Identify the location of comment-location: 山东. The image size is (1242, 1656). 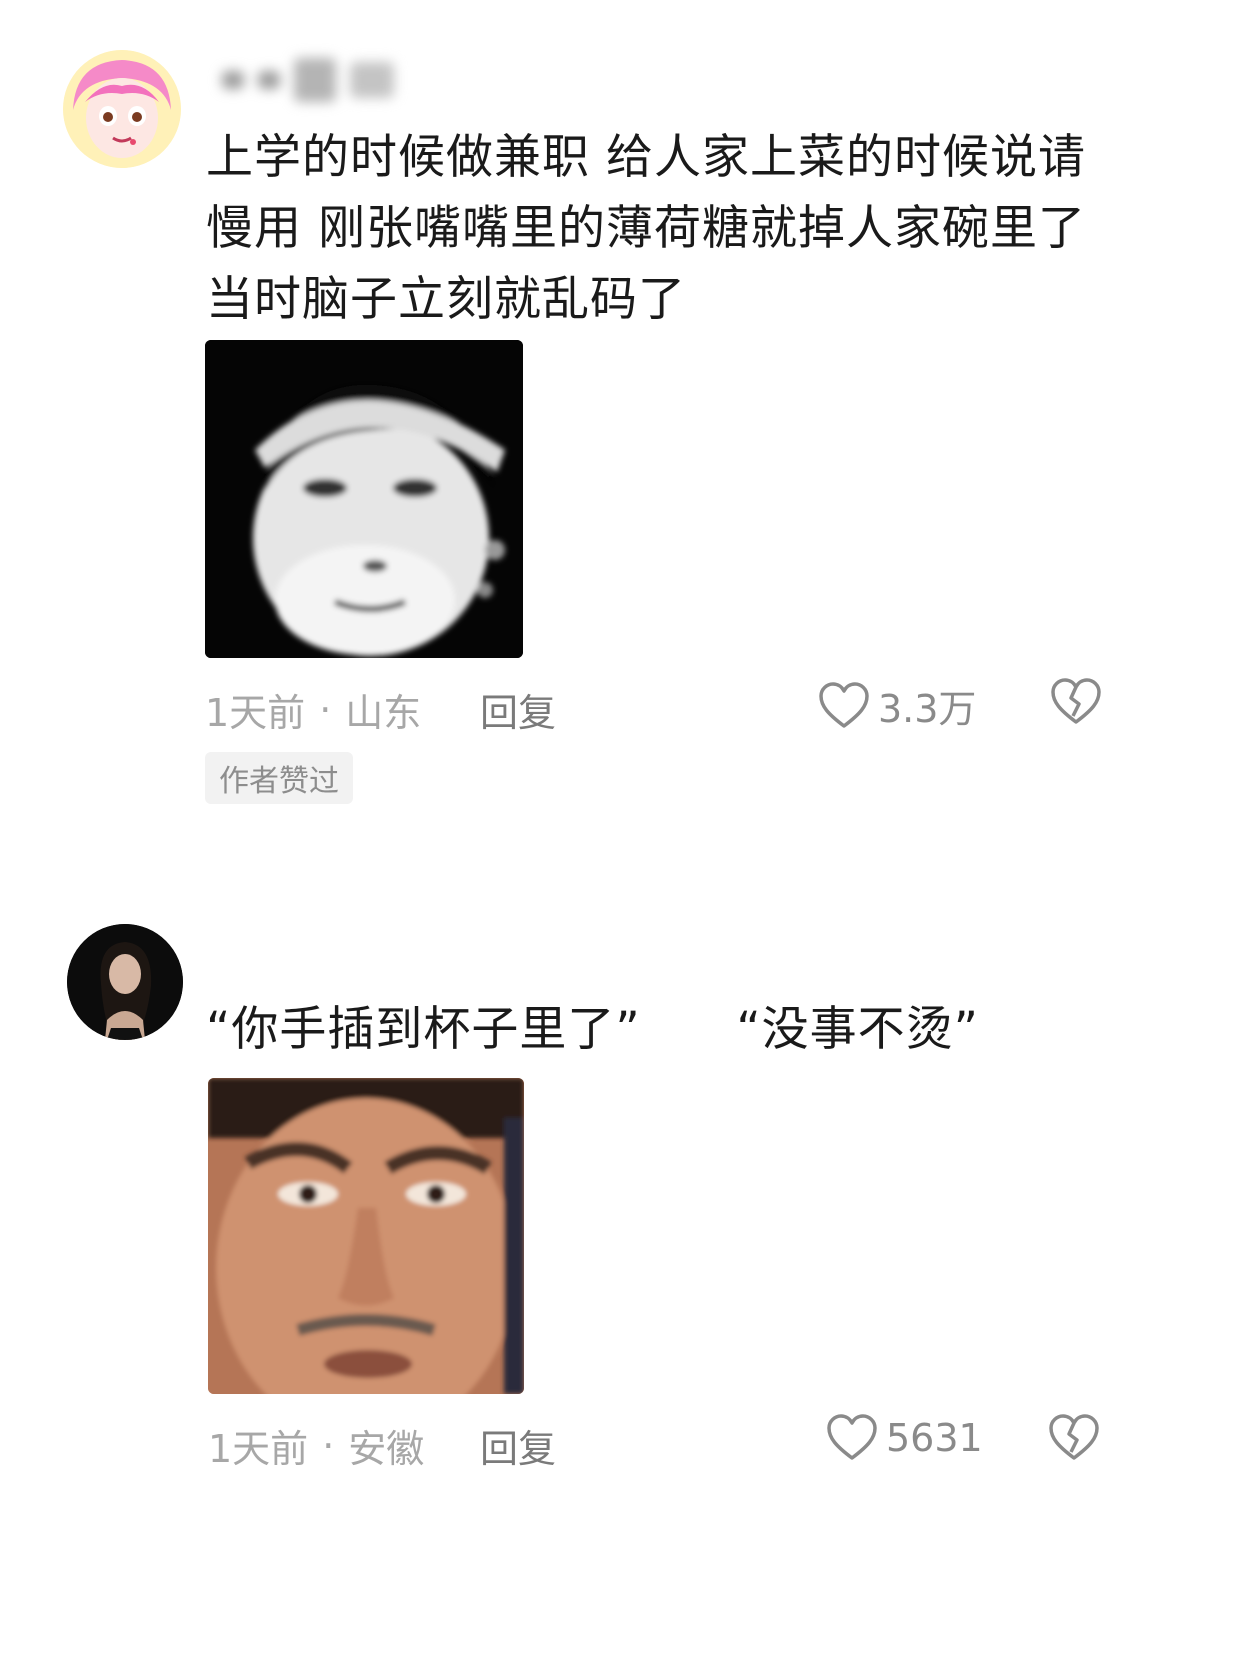
(383, 713).